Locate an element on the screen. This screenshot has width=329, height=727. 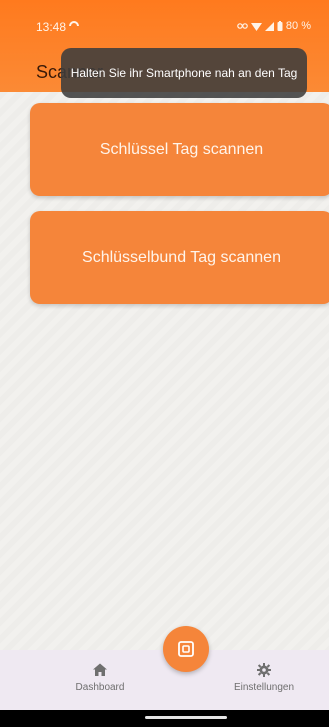
home-indicator is located at coordinates (186, 717).